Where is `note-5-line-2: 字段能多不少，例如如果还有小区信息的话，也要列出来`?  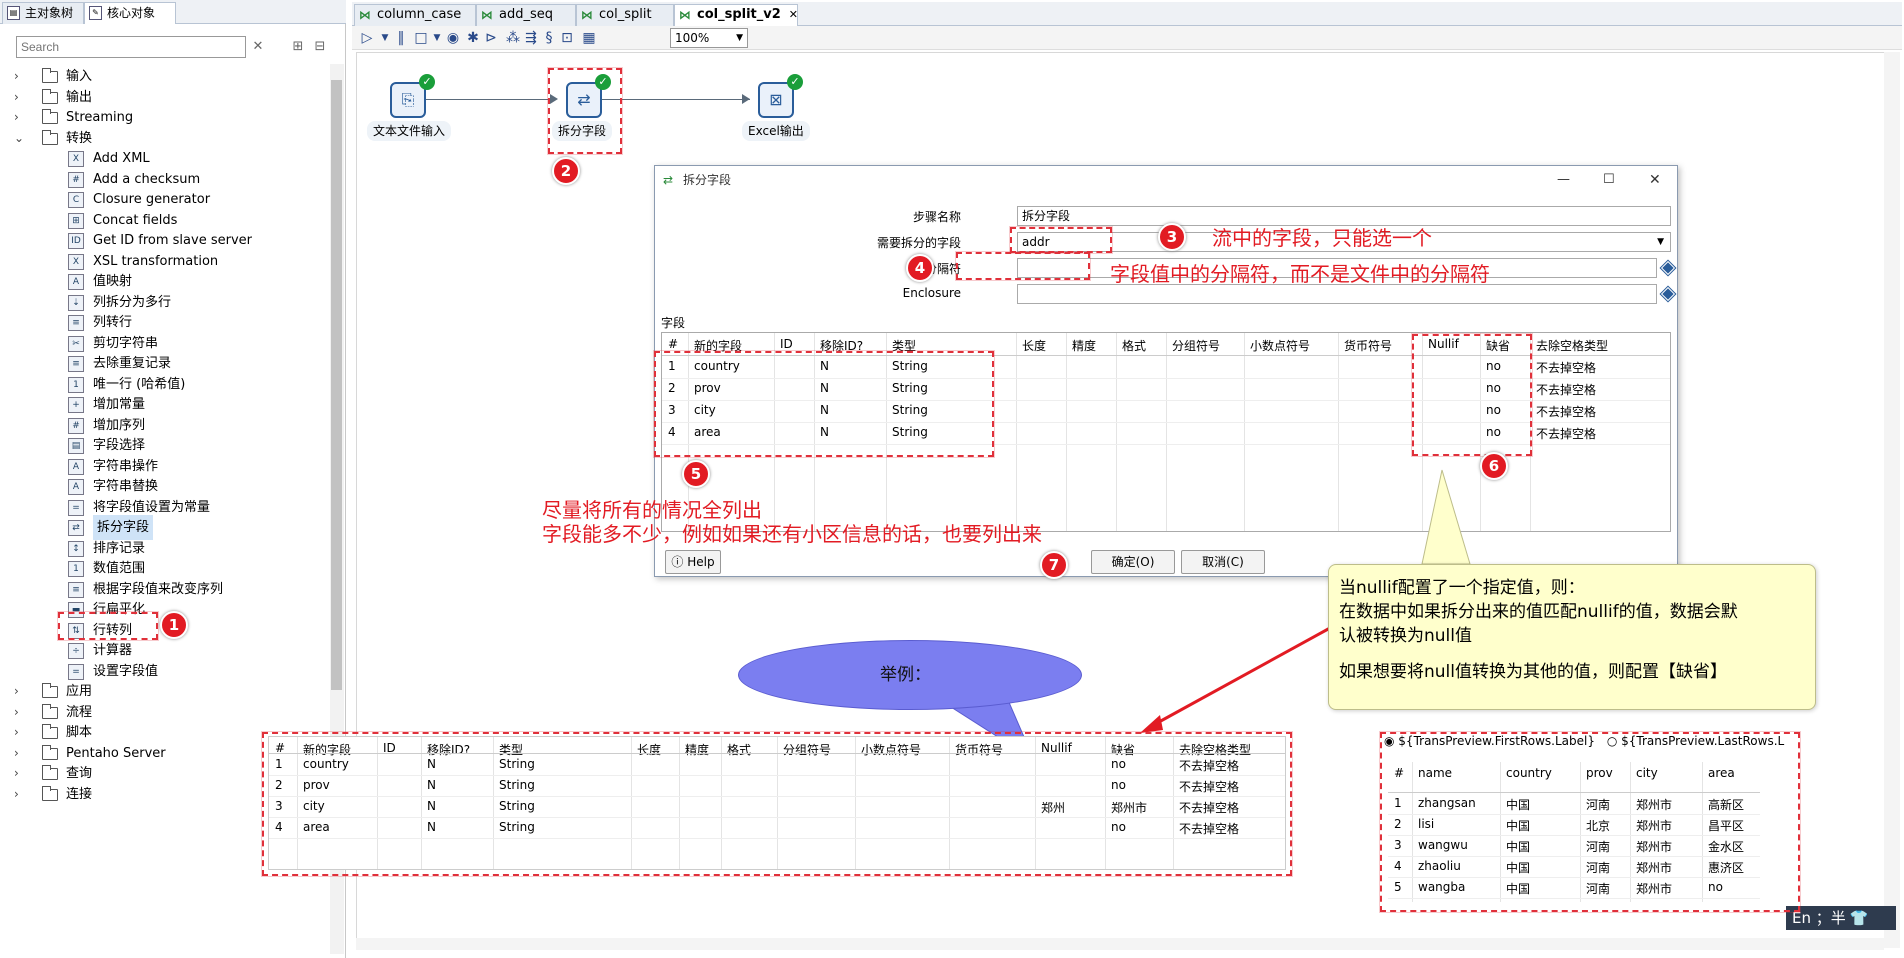
note-5-line-2: 字段能多不少，例如如果还有小区信息的话，也要列出来 is located at coordinates (792, 534).